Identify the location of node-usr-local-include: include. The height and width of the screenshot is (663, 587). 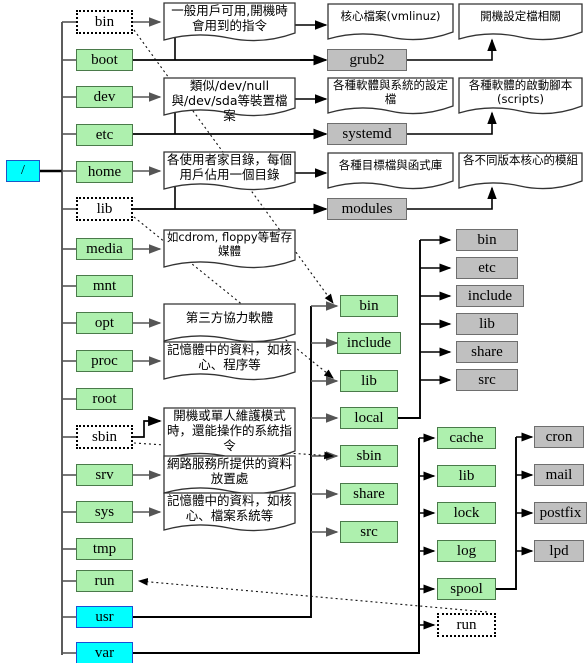
(490, 296).